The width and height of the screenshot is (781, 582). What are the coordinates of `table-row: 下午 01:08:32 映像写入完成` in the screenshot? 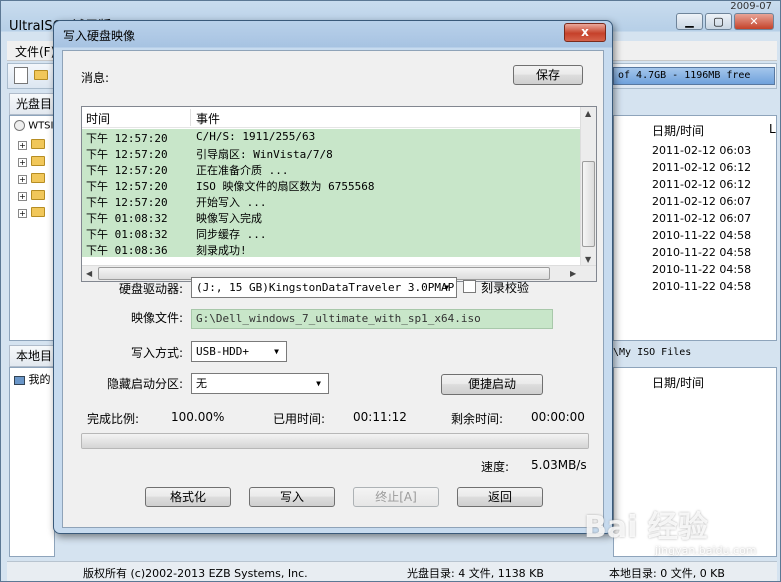 It's located at (332, 217).